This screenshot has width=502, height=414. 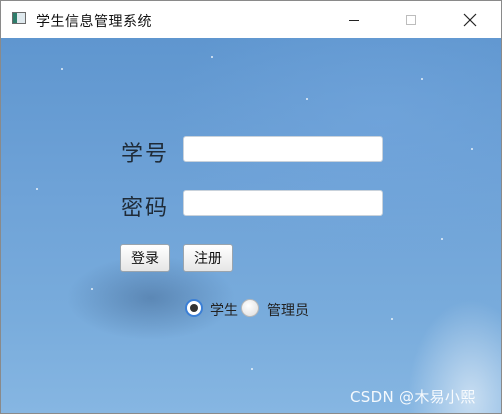 I want to click on minimize-button, so click(x=354, y=19).